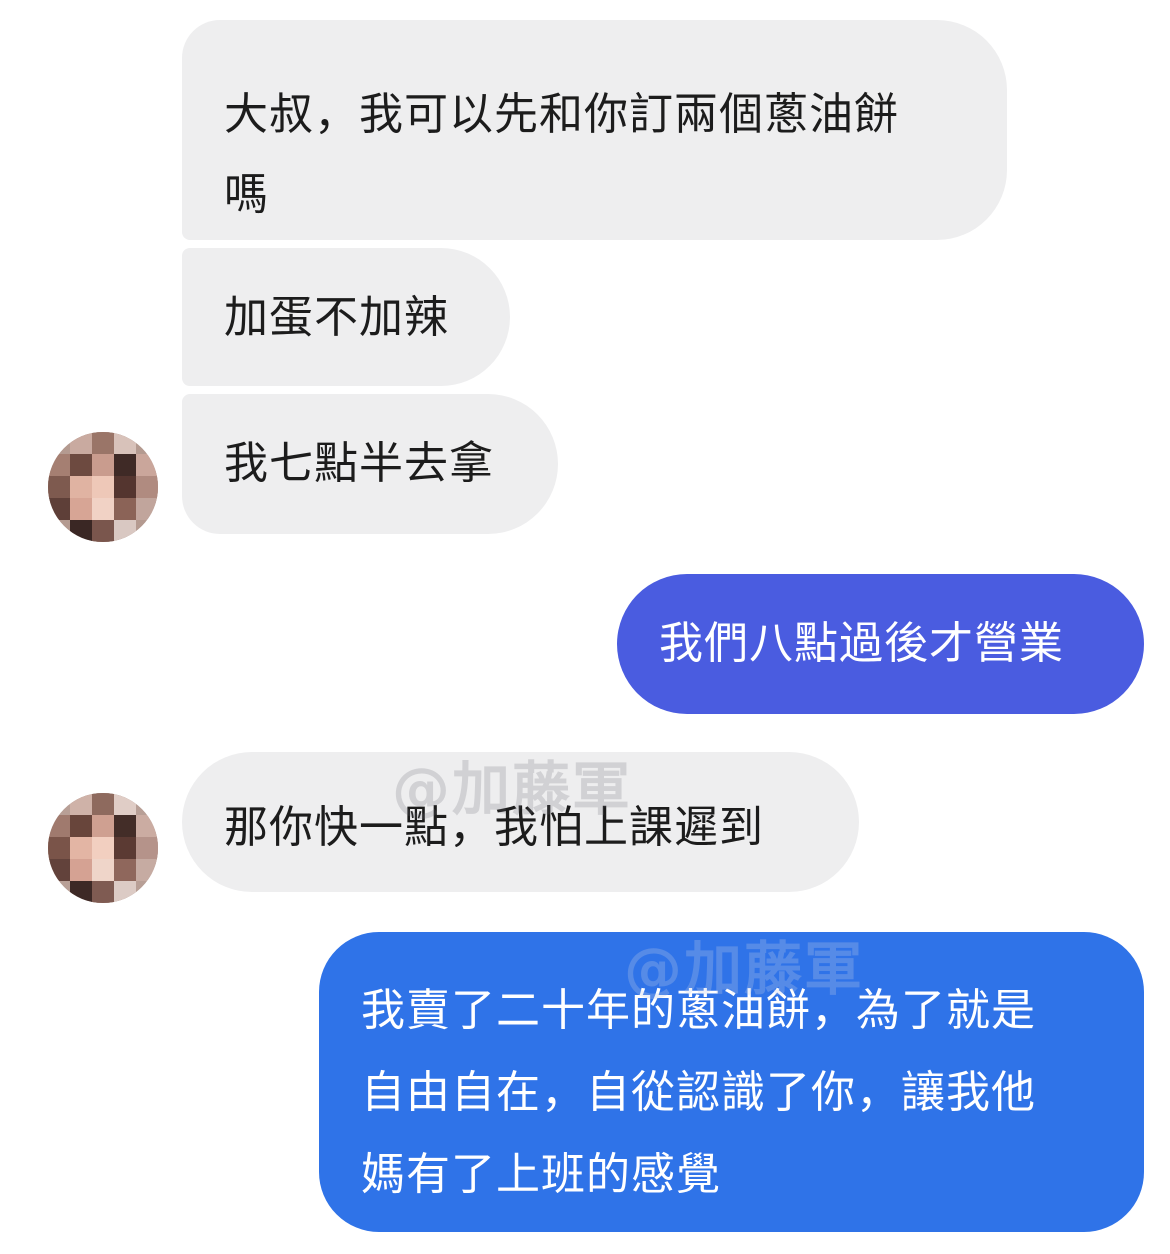  What do you see at coordinates (880, 644) in the screenshot?
I see `outgoing-message-bubble: 我們八點過後才營業` at bounding box center [880, 644].